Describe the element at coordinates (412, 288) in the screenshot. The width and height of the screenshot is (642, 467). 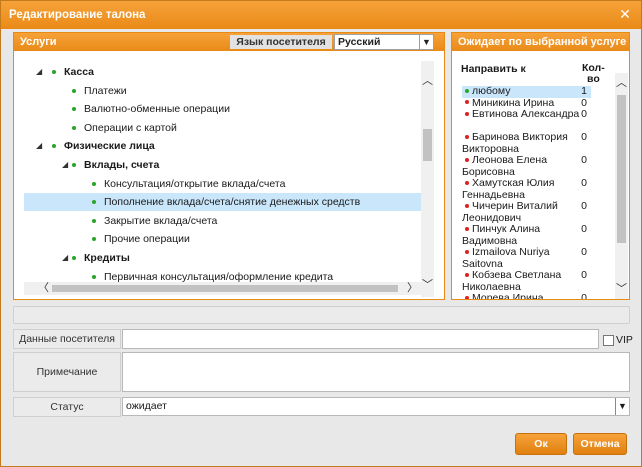
I see `scroll-right-icon: 〉` at that location.